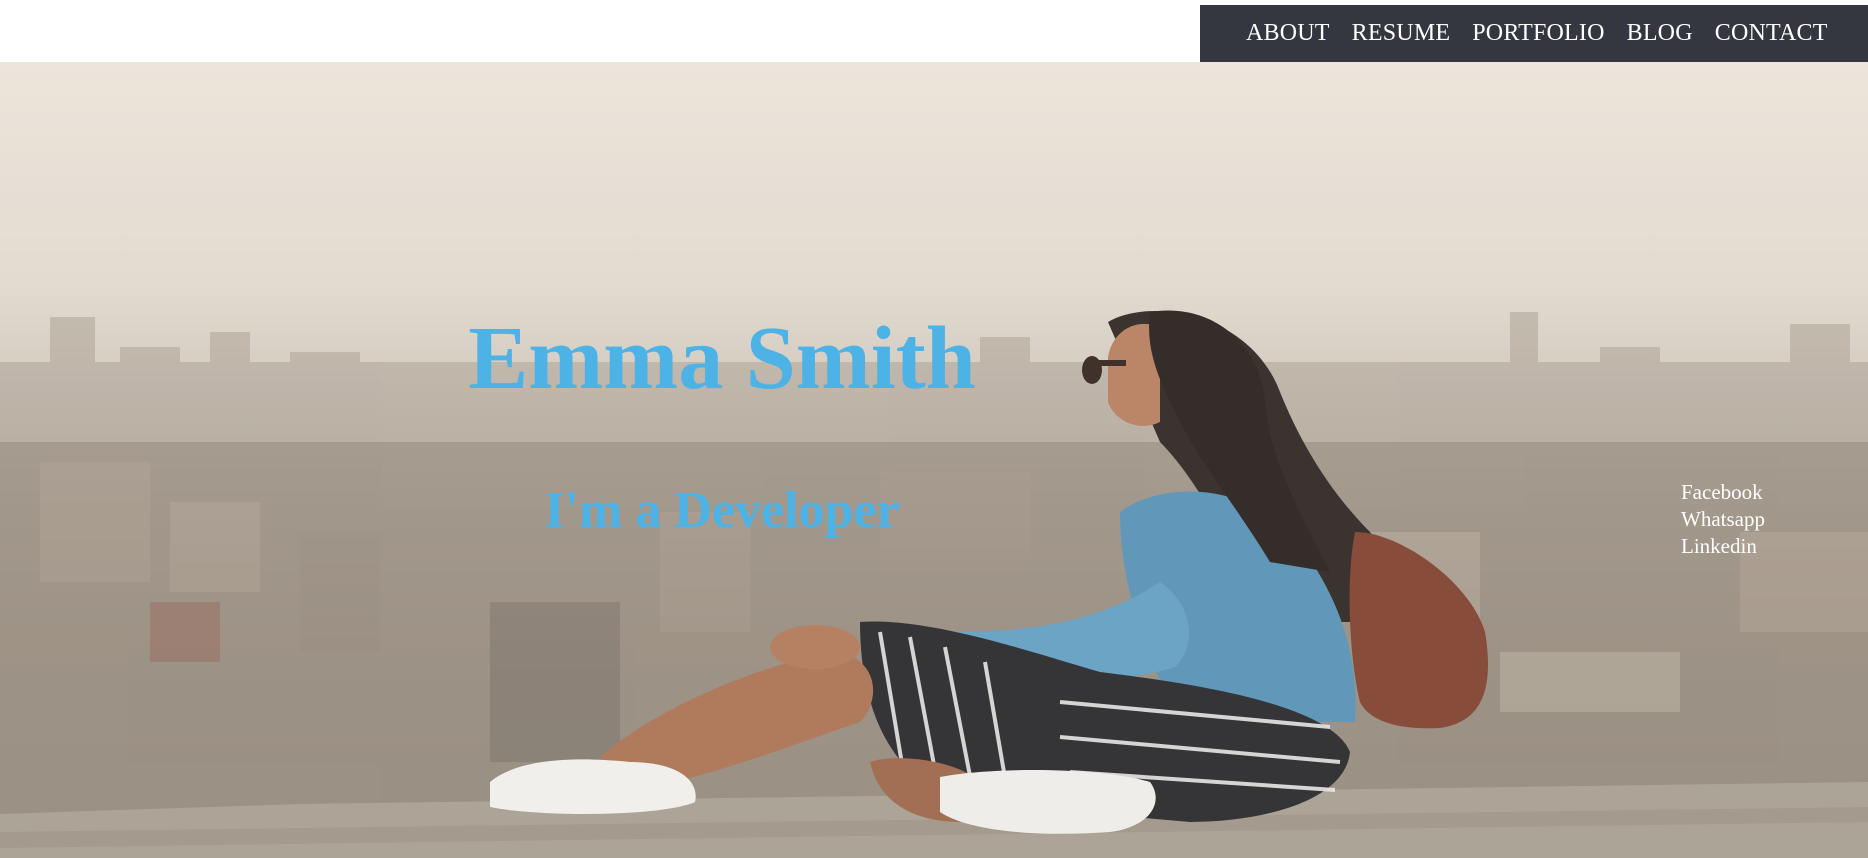  What do you see at coordinates (1723, 492) in the screenshot?
I see `social-link-facebook: Facebook` at bounding box center [1723, 492].